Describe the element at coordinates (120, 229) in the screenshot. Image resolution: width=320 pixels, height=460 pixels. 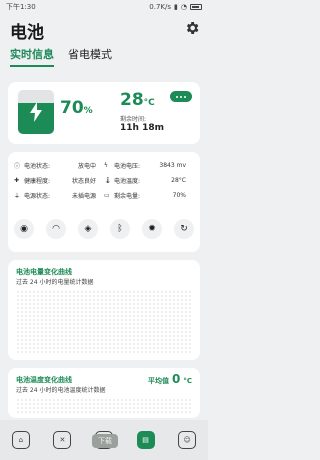
I see `bluetooth-icon: ᛒ` at that location.